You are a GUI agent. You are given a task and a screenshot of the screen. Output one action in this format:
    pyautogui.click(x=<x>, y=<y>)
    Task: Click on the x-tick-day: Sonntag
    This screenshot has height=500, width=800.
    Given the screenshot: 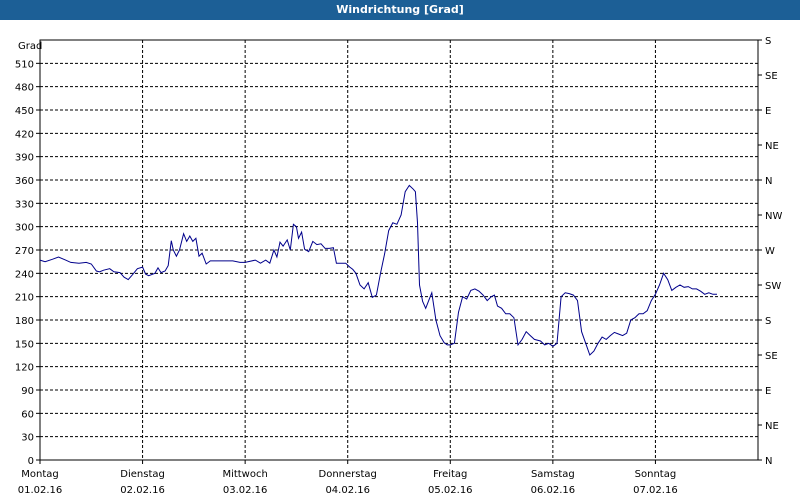 What is the action you would take?
    pyautogui.click(x=656, y=474)
    